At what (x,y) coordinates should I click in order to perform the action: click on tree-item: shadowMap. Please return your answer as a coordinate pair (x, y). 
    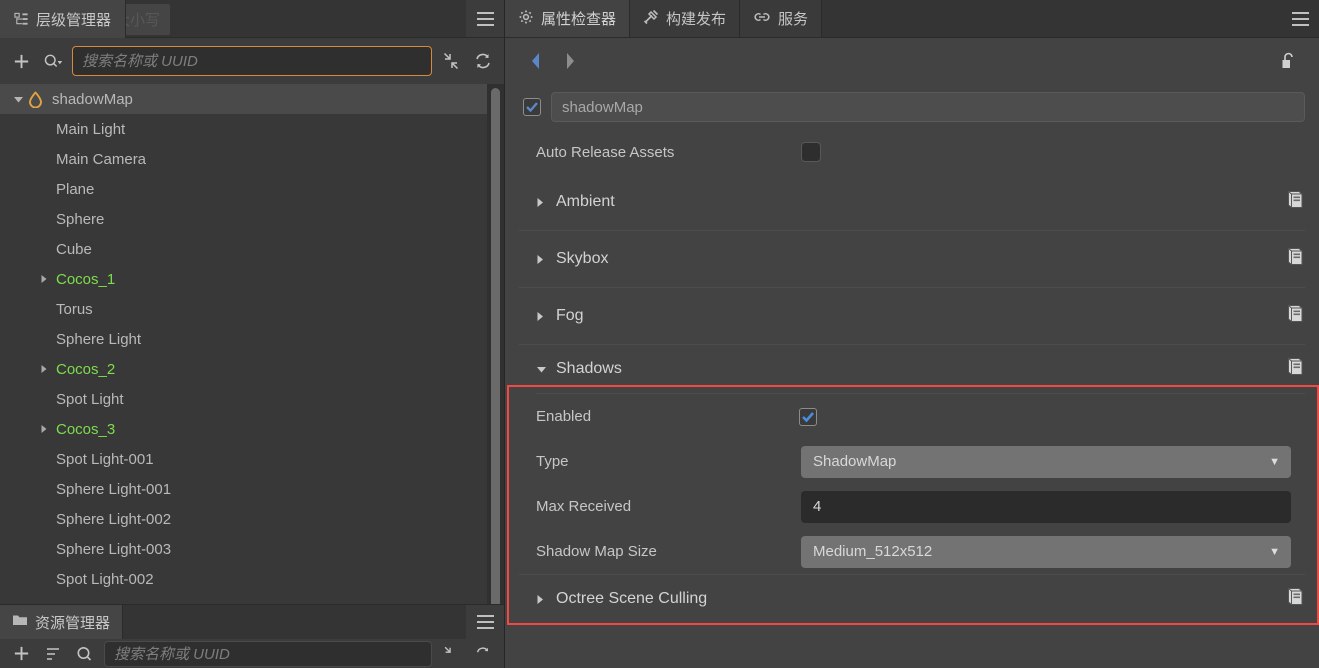
    Looking at the image, I should click on (252, 99).